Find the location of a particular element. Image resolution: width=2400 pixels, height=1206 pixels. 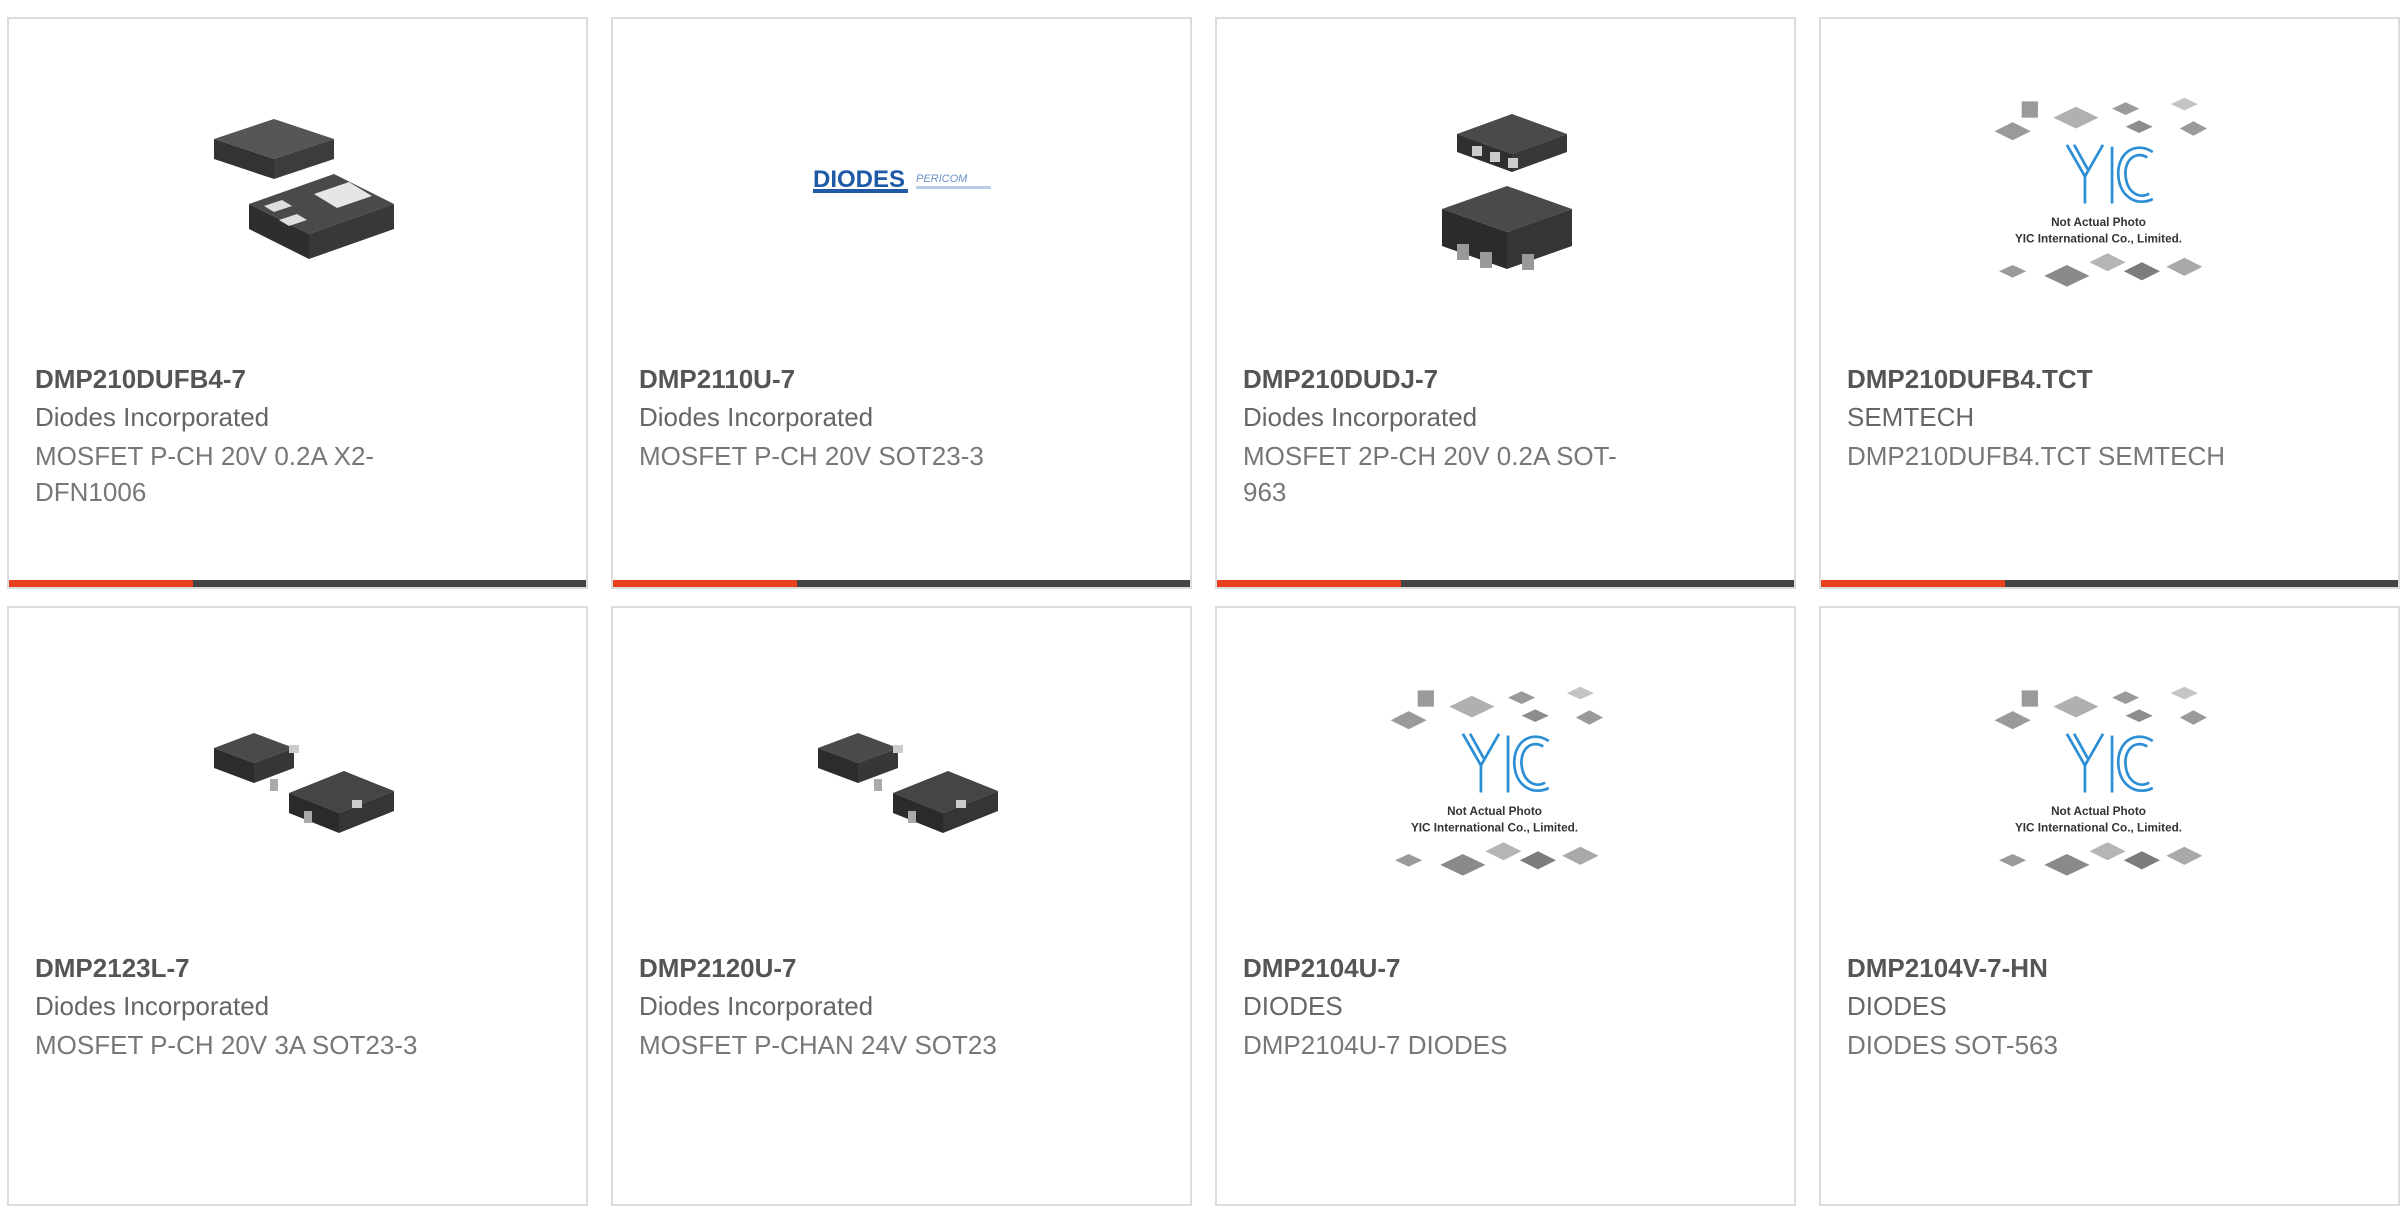

description: DIODES SOT-563 is located at coordinates (1952, 1045).